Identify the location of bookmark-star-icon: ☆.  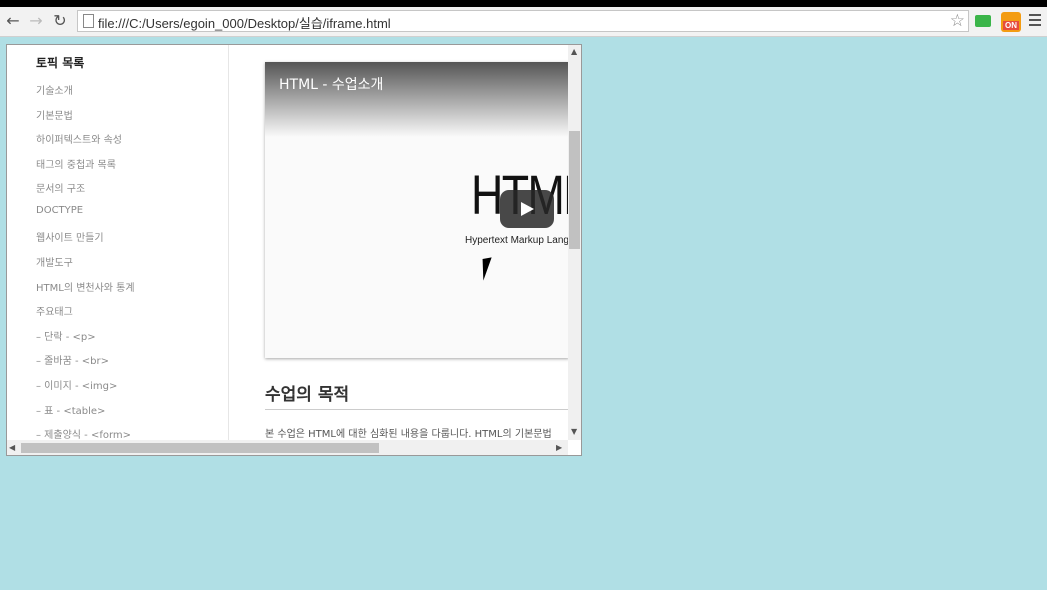
(957, 21).